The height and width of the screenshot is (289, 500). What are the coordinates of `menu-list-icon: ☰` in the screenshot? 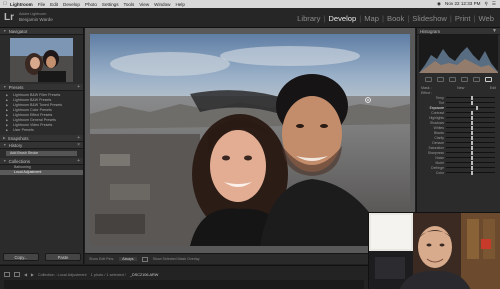 It's located at (494, 4).